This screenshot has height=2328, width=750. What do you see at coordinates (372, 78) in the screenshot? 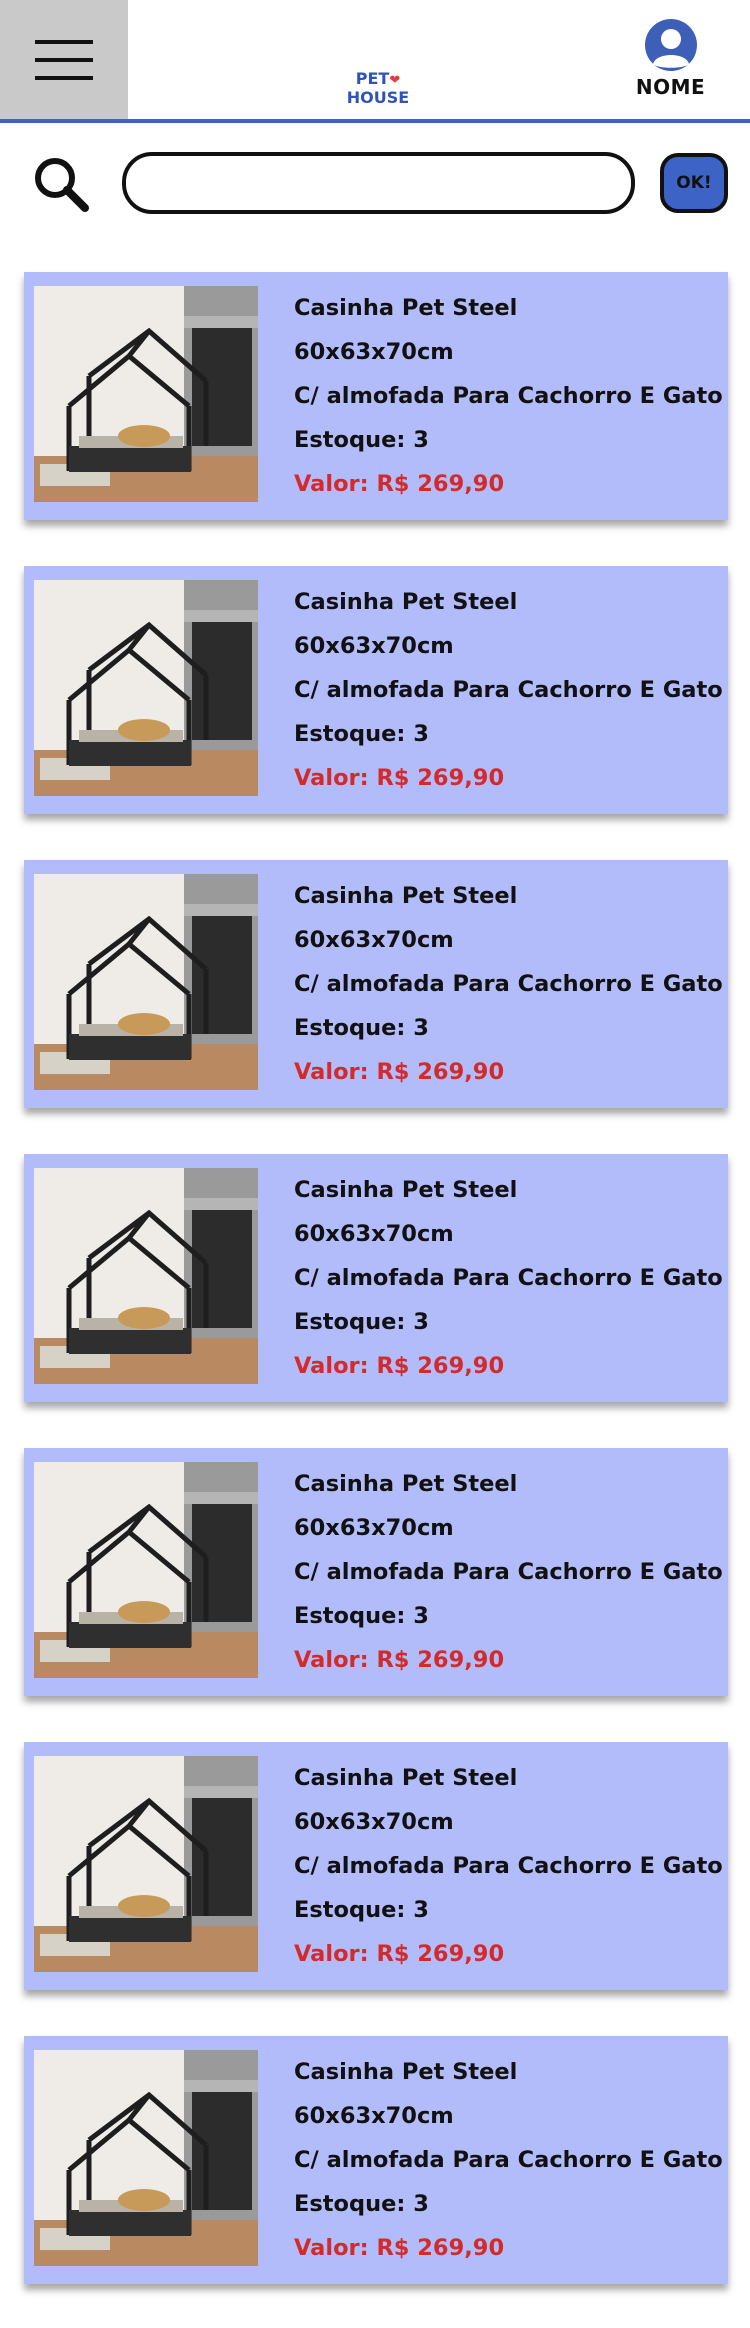
I see `logo-text-line1: PET` at bounding box center [372, 78].